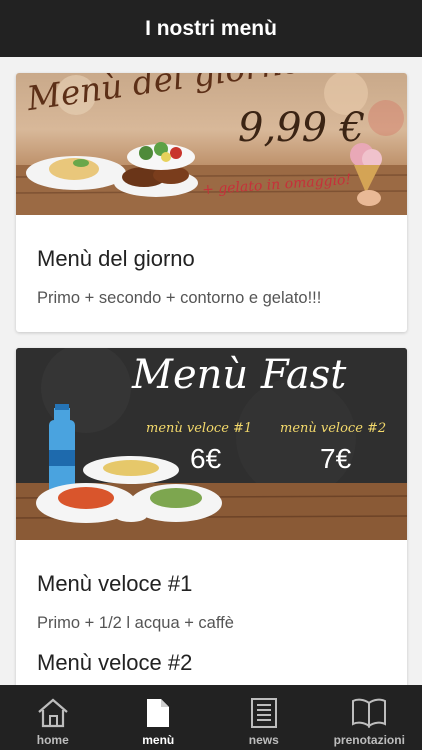 The height and width of the screenshot is (750, 422). Describe the element at coordinates (53, 713) in the screenshot. I see `home-icon` at that location.